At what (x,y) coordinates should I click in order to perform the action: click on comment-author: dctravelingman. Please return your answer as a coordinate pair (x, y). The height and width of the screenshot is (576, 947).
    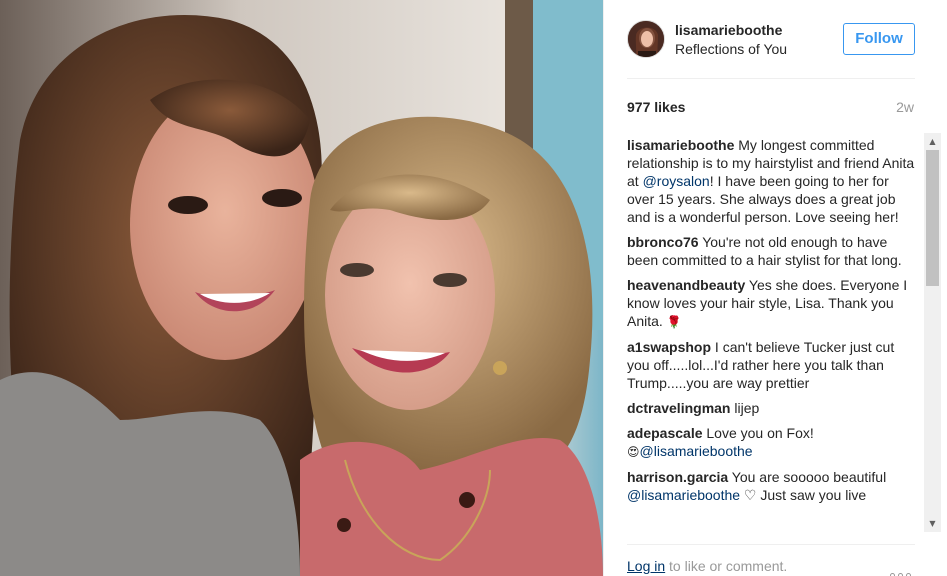
    Looking at the image, I should click on (678, 408).